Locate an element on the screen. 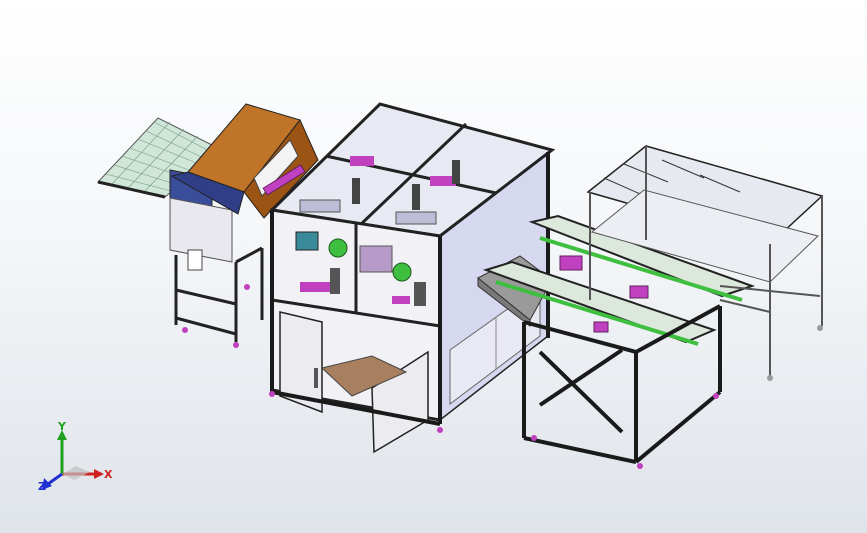  z-axis-line is located at coordinates (55, 479).